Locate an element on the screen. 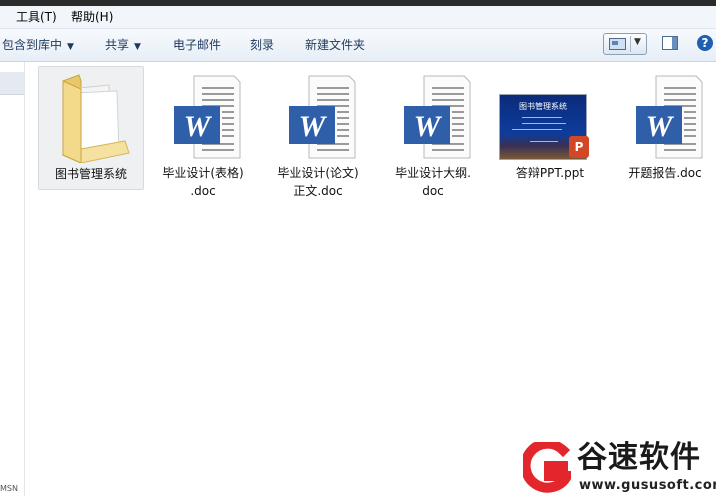  file-item-doc: W 毕业设计(表格) .doc is located at coordinates (203, 132).